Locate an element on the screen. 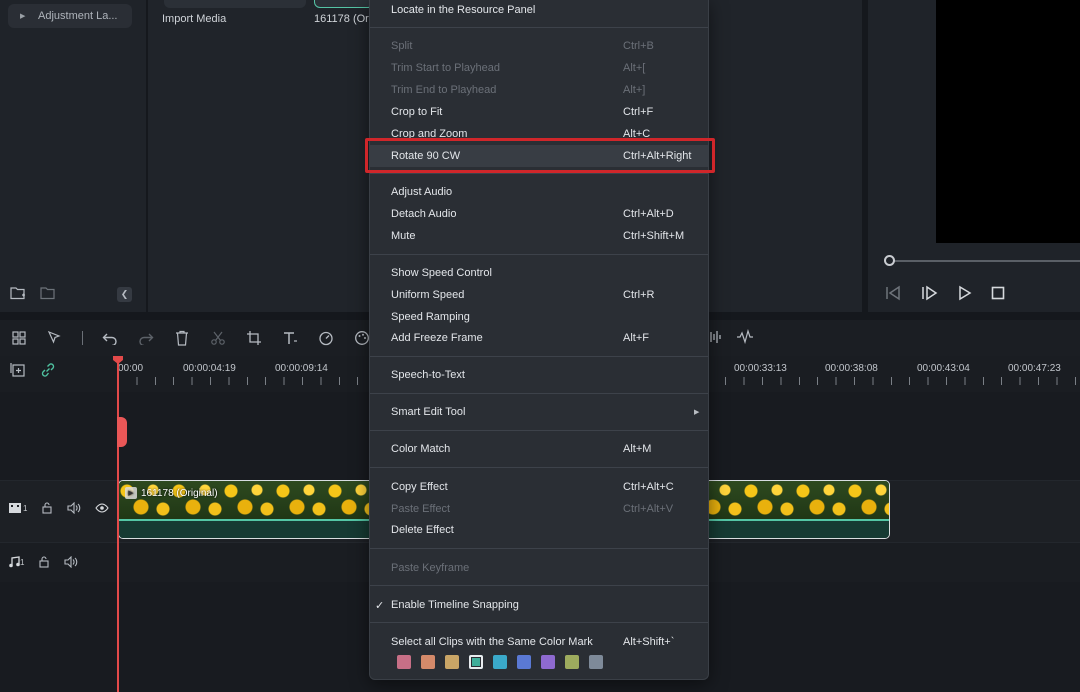 The height and width of the screenshot is (692, 1080). video-track-header: 1 is located at coordinates (59, 508).